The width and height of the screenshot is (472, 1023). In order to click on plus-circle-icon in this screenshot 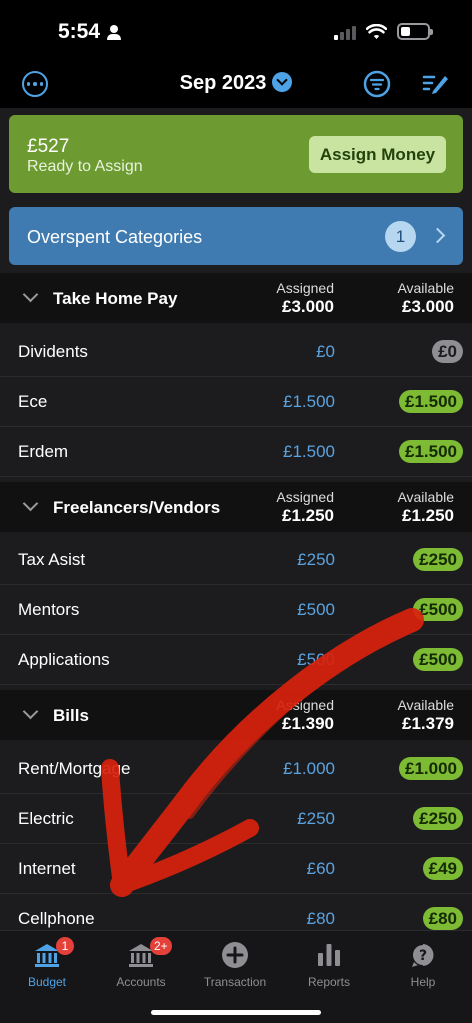, I will do `click(235, 955)`.